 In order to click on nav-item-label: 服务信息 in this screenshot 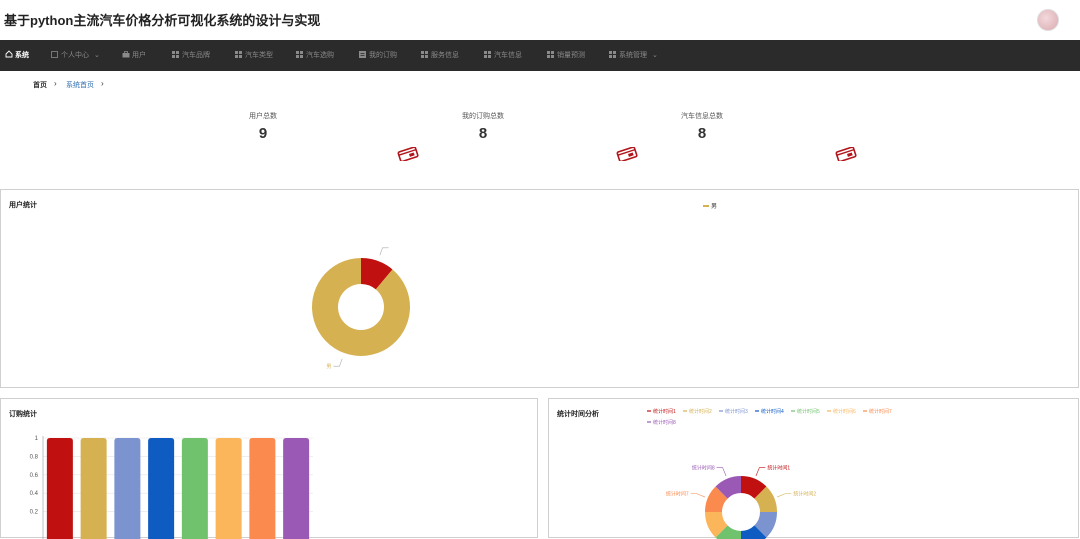, I will do `click(445, 55)`.